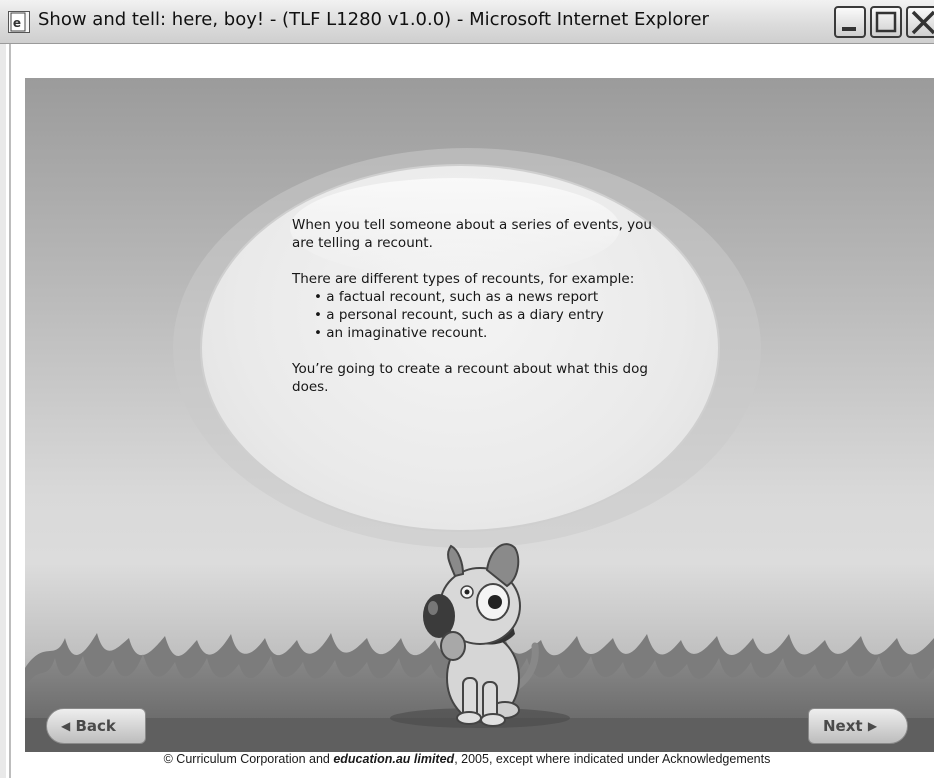 The width and height of the screenshot is (934, 778). Describe the element at coordinates (66, 726) in the screenshot. I see `left-arrow-icon: ◀` at that location.